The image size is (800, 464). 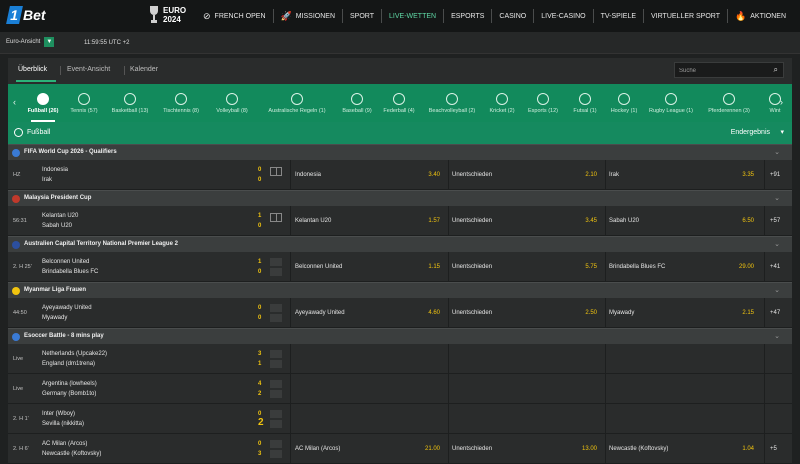 I want to click on nav-esports: ESPORTS, so click(x=467, y=16).